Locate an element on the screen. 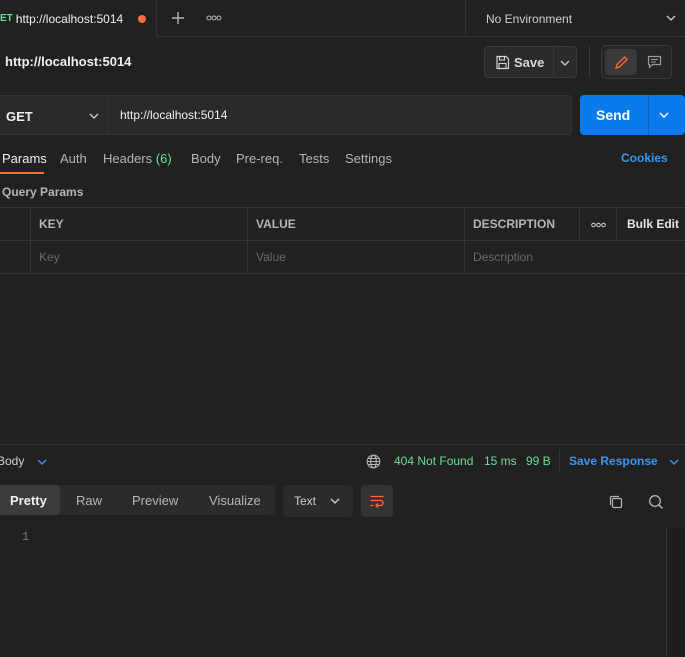 This screenshot has height=657, width=685. view-preview: Preview is located at coordinates (155, 500).